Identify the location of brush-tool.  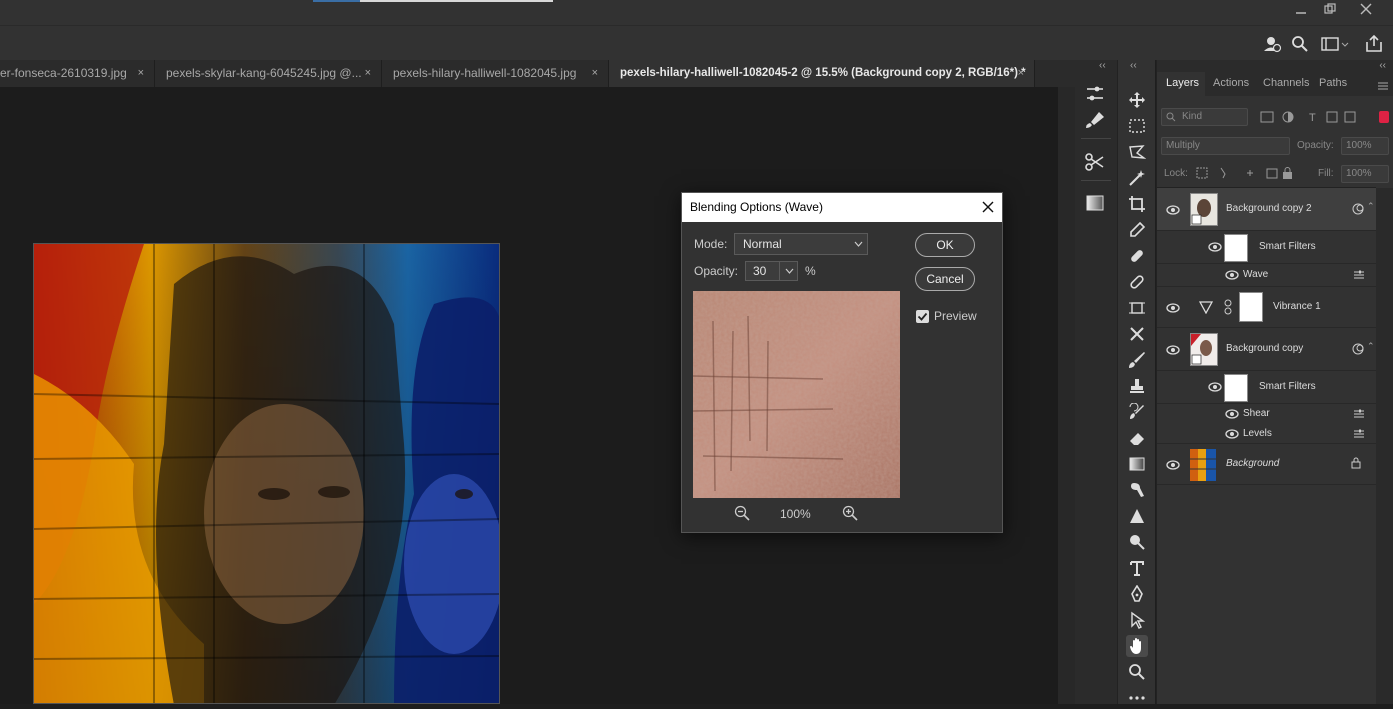
(1137, 360).